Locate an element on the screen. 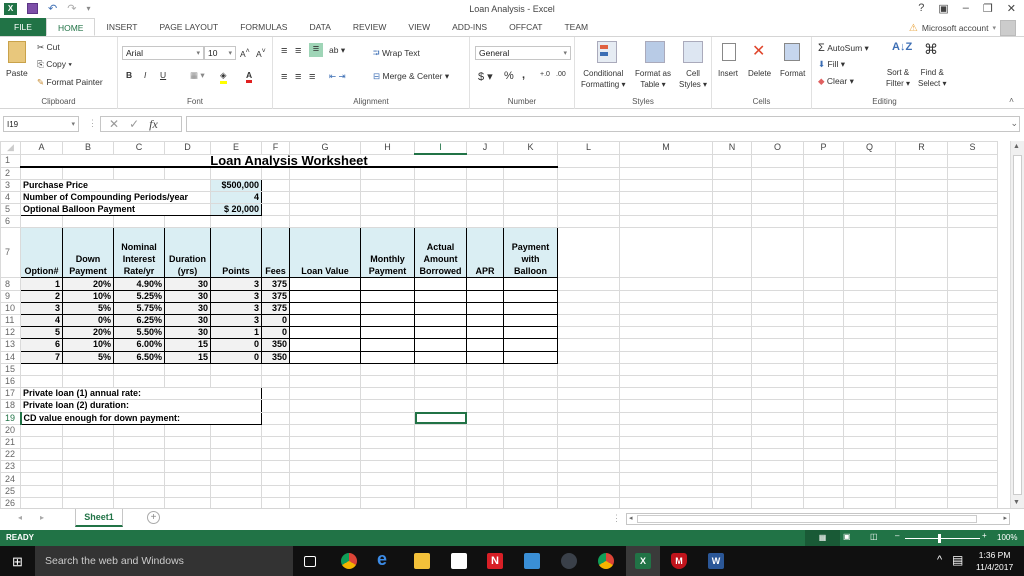 The width and height of the screenshot is (1024, 576). scroll-right-icon: ▸ is located at coordinates (1005, 518).